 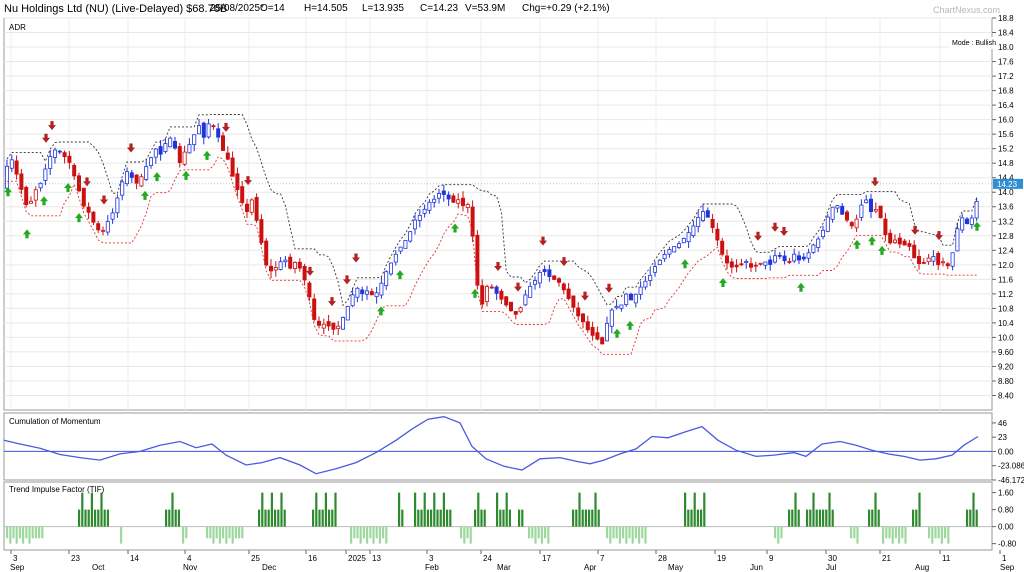 What do you see at coordinates (1006, 105) in the screenshot?
I see `price-tick-label: 16.4` at bounding box center [1006, 105].